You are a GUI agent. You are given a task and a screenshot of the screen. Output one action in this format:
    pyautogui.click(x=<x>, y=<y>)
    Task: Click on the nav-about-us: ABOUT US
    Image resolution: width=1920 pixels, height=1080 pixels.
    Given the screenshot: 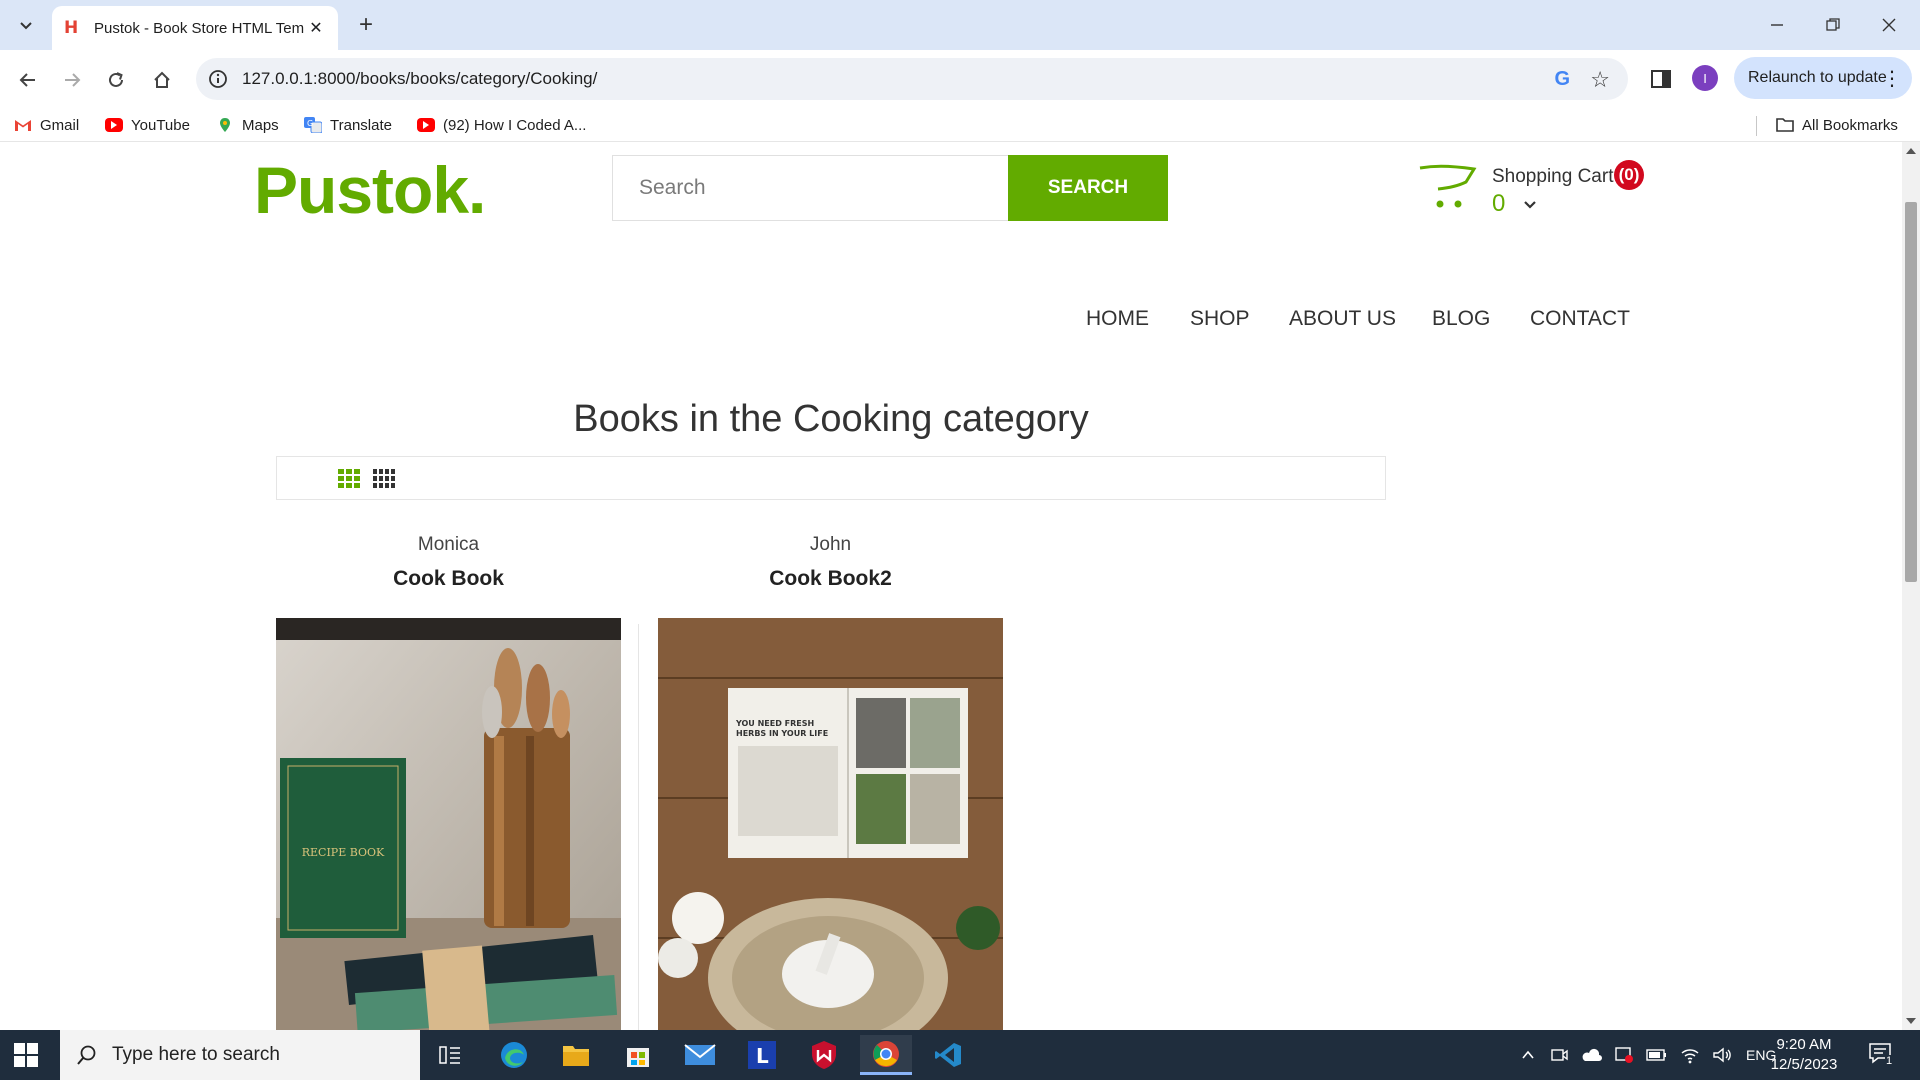 What is the action you would take?
    pyautogui.click(x=1342, y=319)
    